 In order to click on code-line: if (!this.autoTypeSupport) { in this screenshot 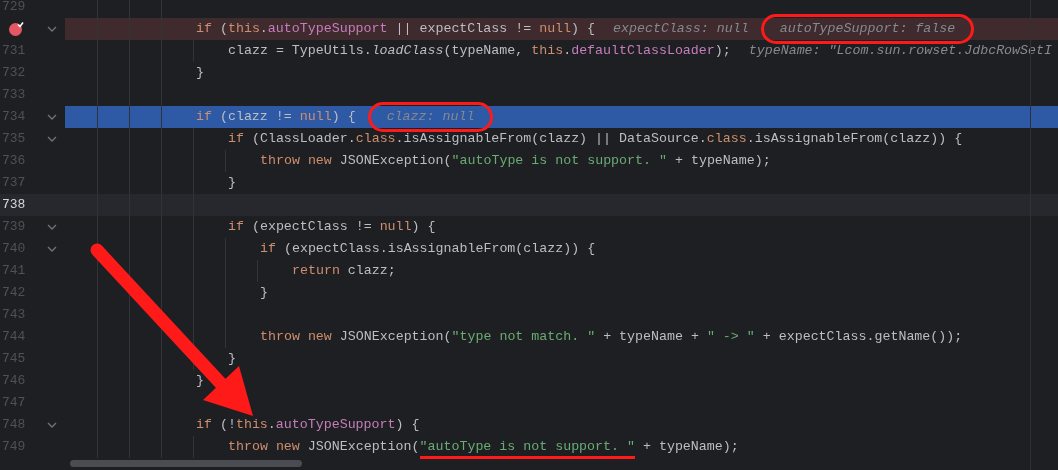, I will do `click(308, 425)`.